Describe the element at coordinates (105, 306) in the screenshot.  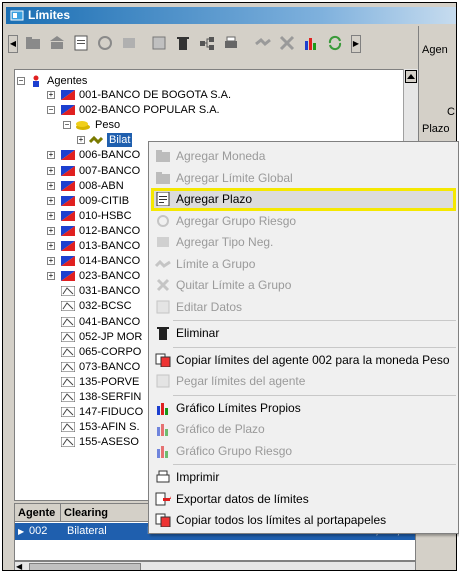
I see `tree-bank-label: 032-BCSC` at that location.